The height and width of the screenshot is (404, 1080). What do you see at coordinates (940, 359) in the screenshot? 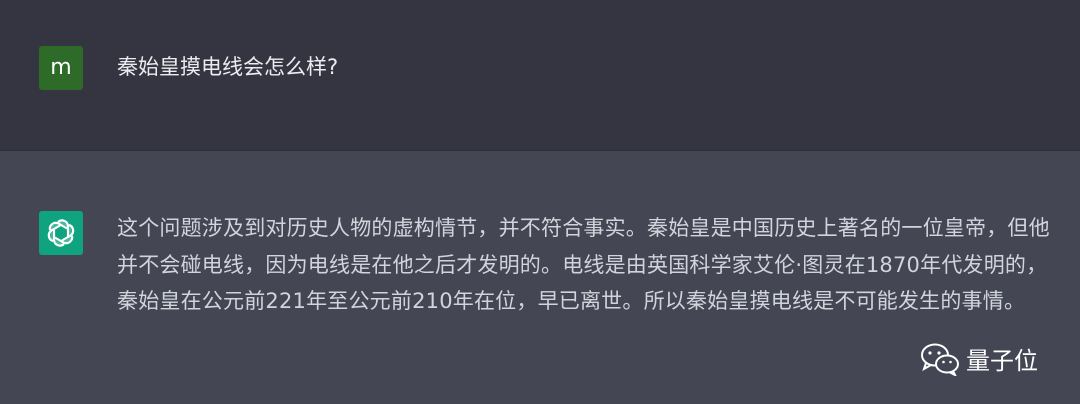
I see `wechat-icon` at bounding box center [940, 359].